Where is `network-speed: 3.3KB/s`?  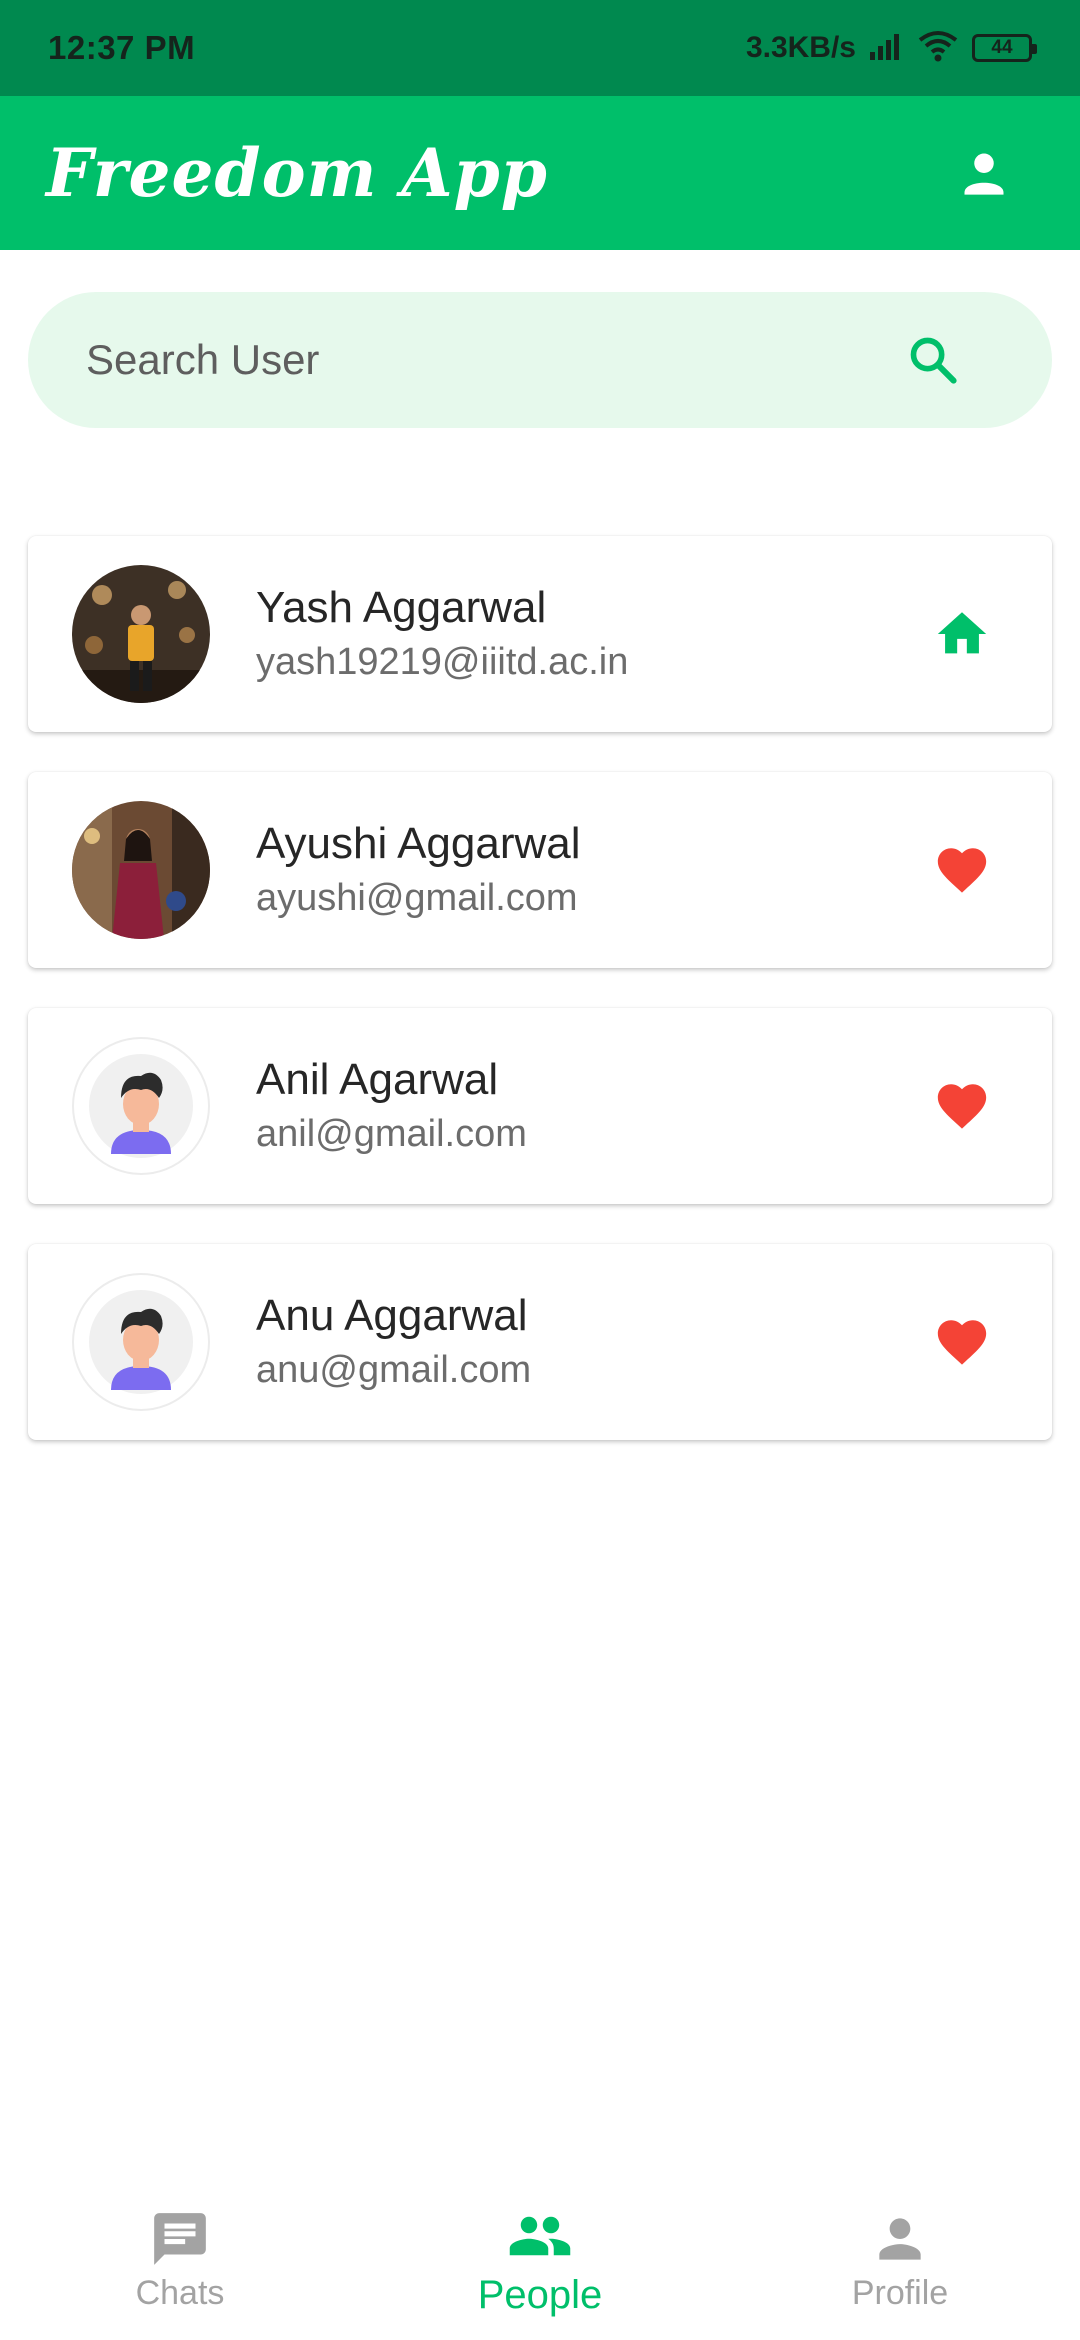 network-speed: 3.3KB/s is located at coordinates (800, 47).